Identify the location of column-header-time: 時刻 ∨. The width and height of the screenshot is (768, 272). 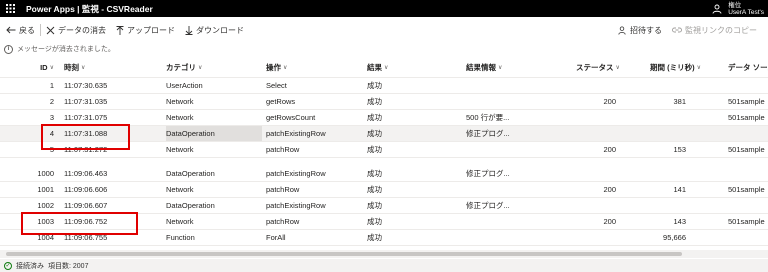
(109, 67).